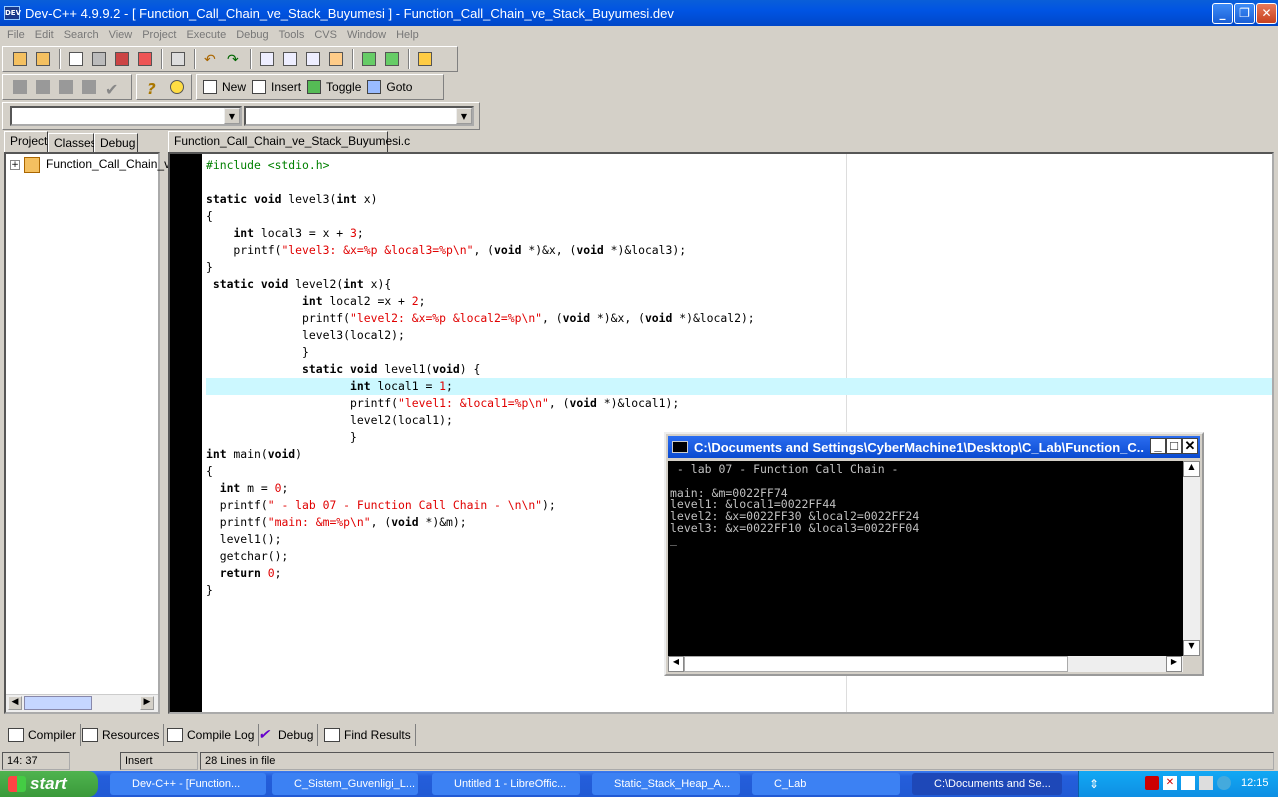 The image size is (1278, 797). Describe the element at coordinates (313, 59) in the screenshot. I see `find-next-icon` at that location.